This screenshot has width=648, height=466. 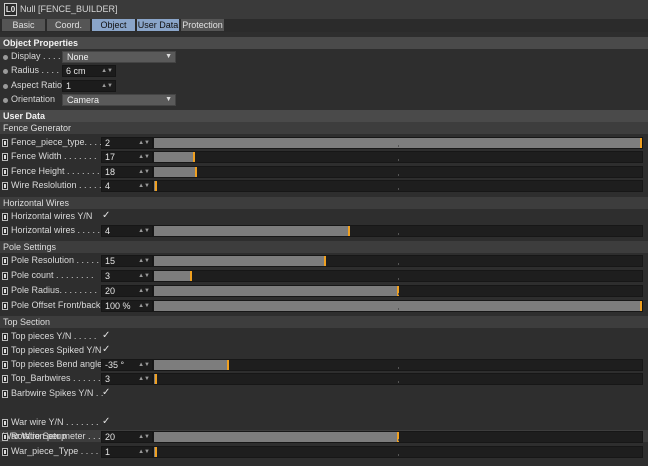 What do you see at coordinates (324, 116) in the screenshot?
I see `user-data-header: User Data` at bounding box center [324, 116].